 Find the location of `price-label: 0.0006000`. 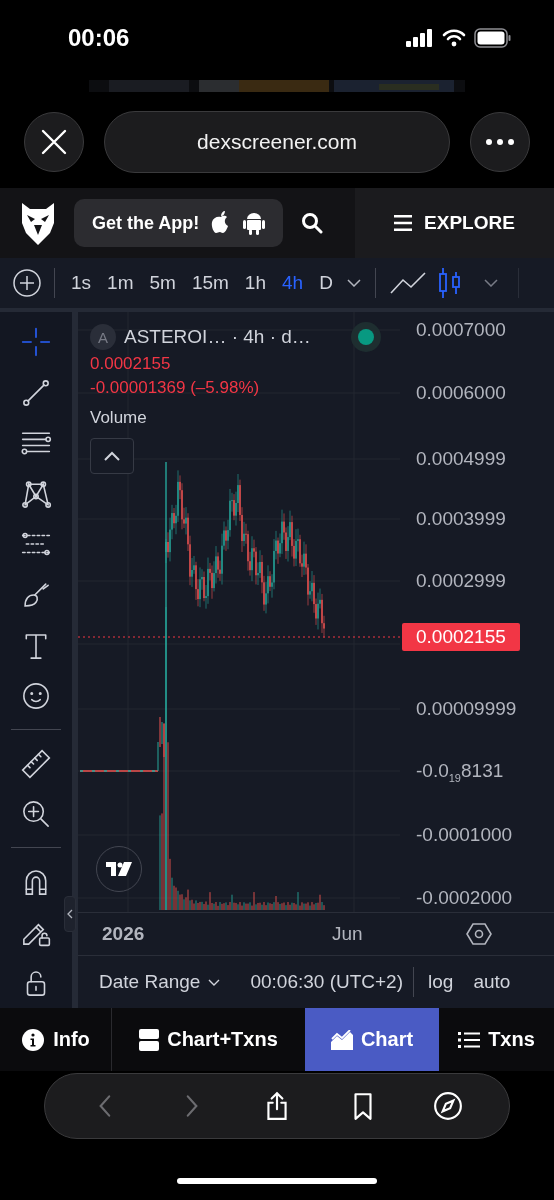

price-label: 0.0006000 is located at coordinates (461, 393).